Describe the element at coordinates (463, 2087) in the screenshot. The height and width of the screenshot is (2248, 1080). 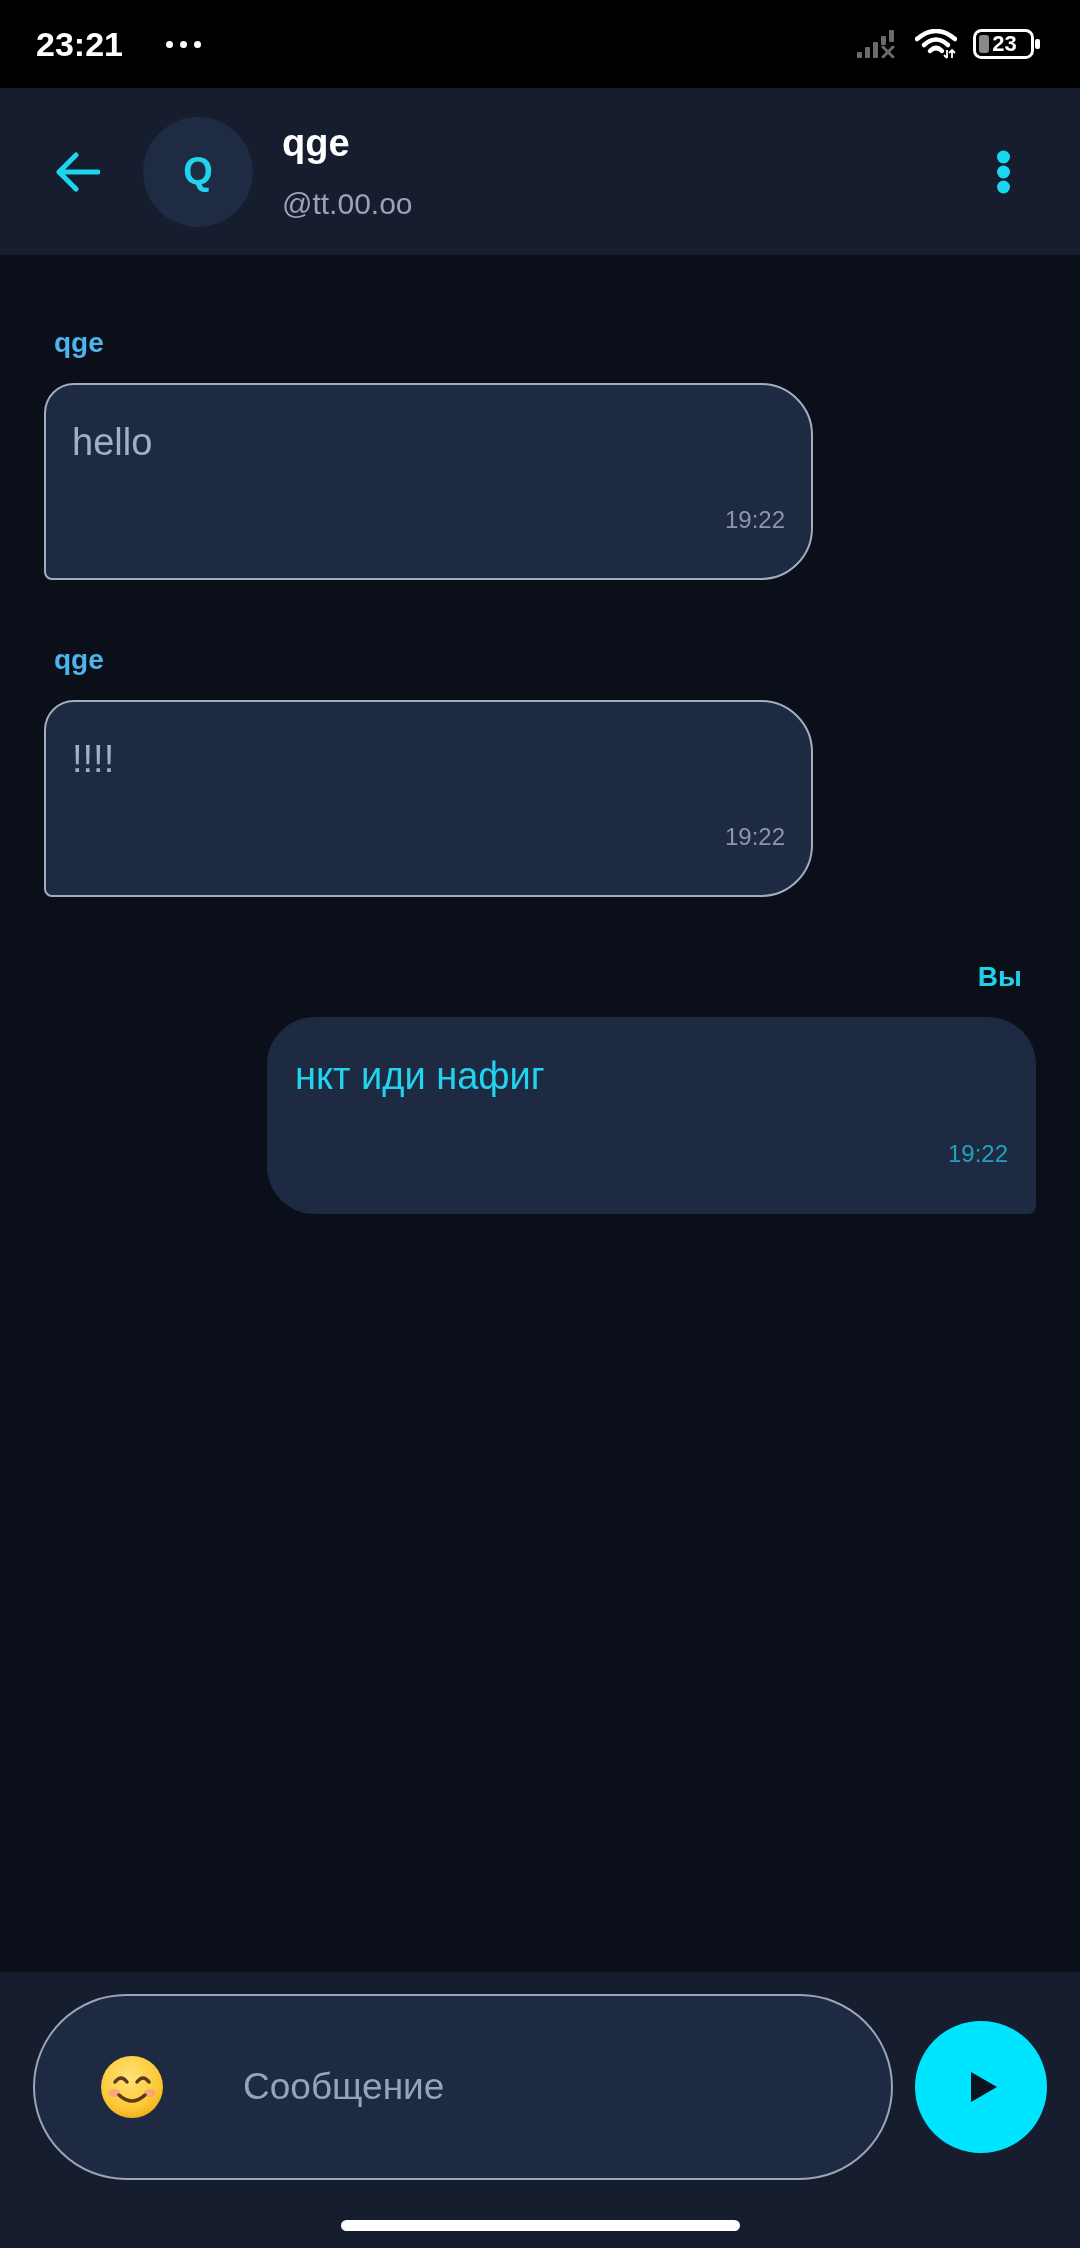
I see `message-field: Сообщение` at that location.